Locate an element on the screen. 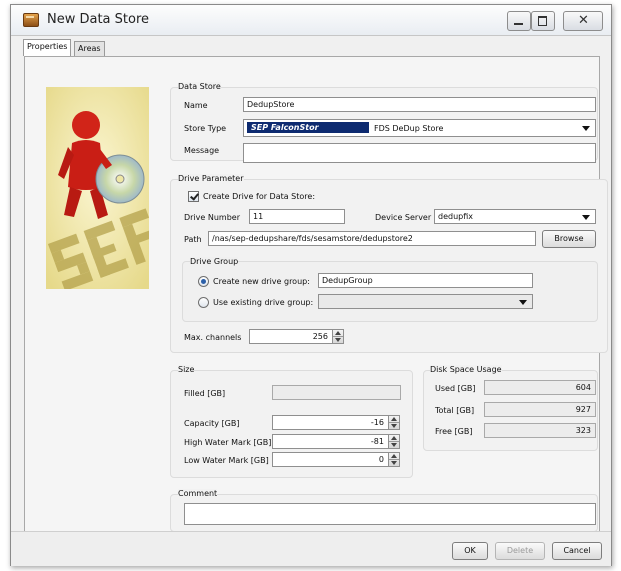  data-store-group-label: Data Store is located at coordinates (199, 86).